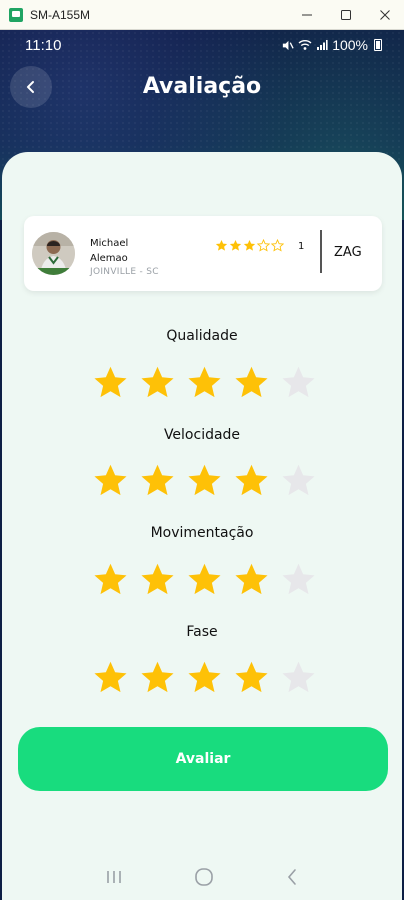 This screenshot has height=900, width=404. I want to click on window-controls, so click(345, 15).